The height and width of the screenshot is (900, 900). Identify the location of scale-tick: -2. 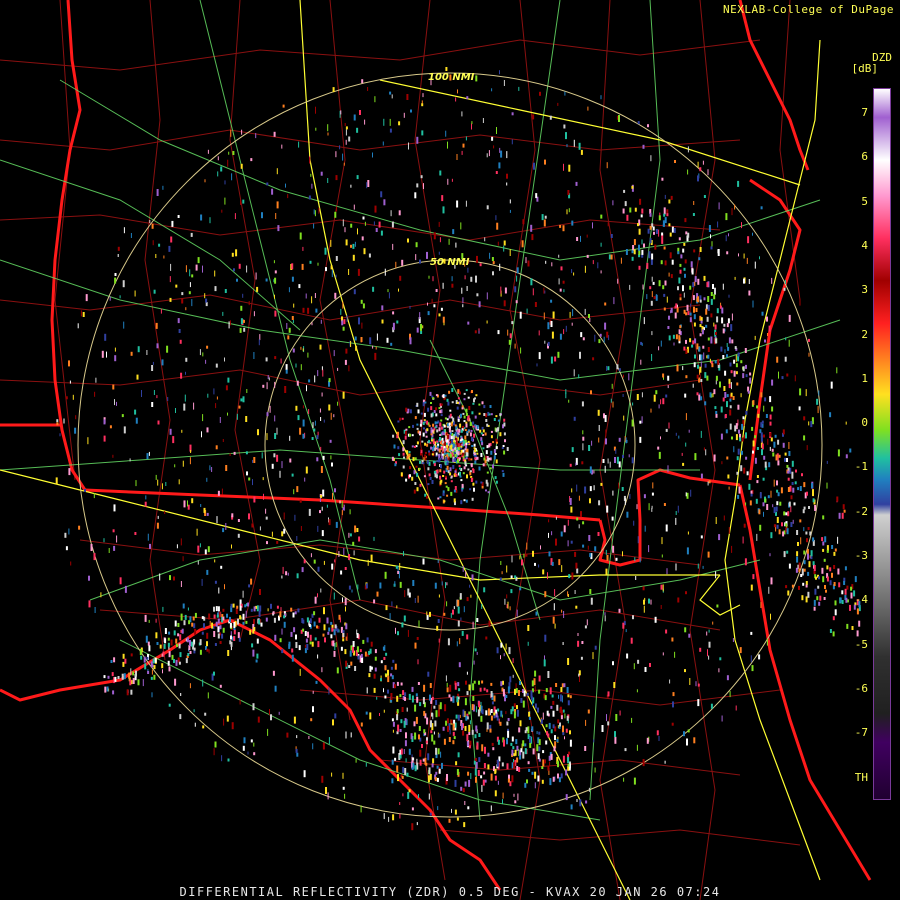
(861, 511).